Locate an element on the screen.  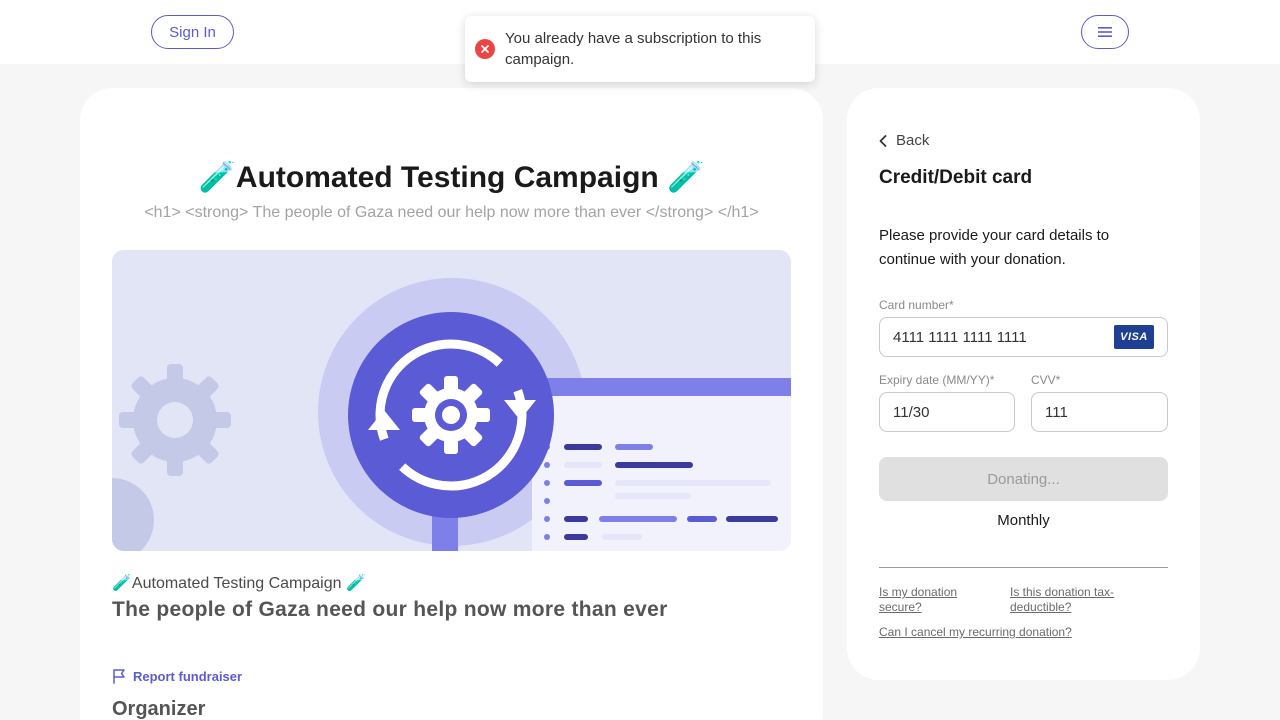
back-label: Back is located at coordinates (913, 140).